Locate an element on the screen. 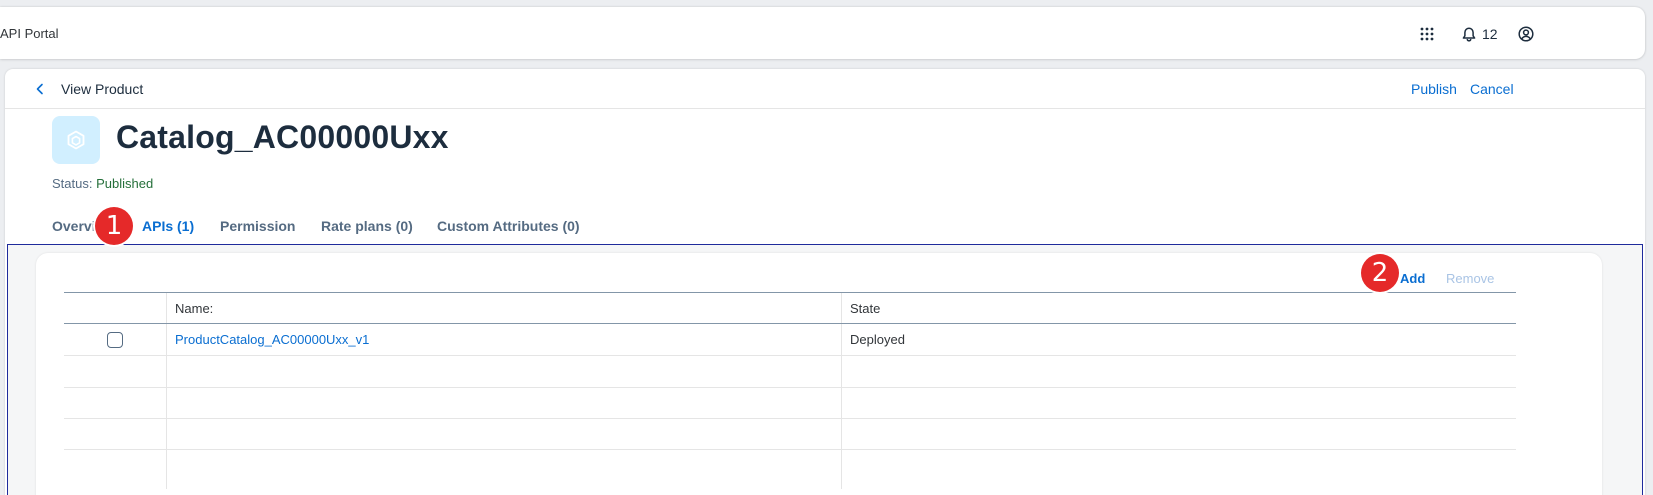 The image size is (1653, 495). notification-count: 12 is located at coordinates (1490, 34).